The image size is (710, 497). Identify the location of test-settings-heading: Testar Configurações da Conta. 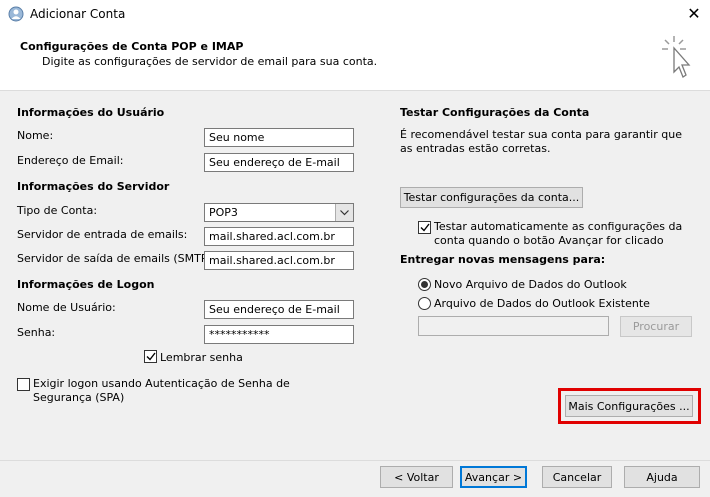
(495, 112).